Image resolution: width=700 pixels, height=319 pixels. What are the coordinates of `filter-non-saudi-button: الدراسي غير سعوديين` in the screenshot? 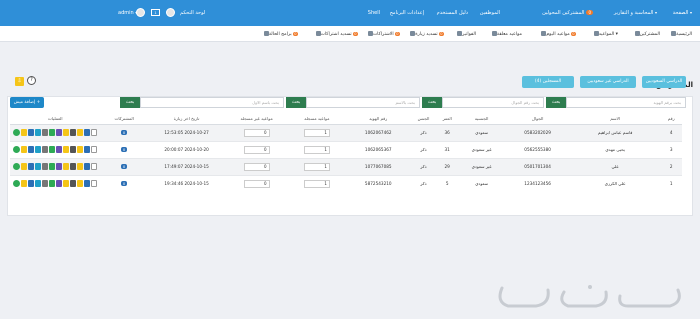 It's located at (608, 82).